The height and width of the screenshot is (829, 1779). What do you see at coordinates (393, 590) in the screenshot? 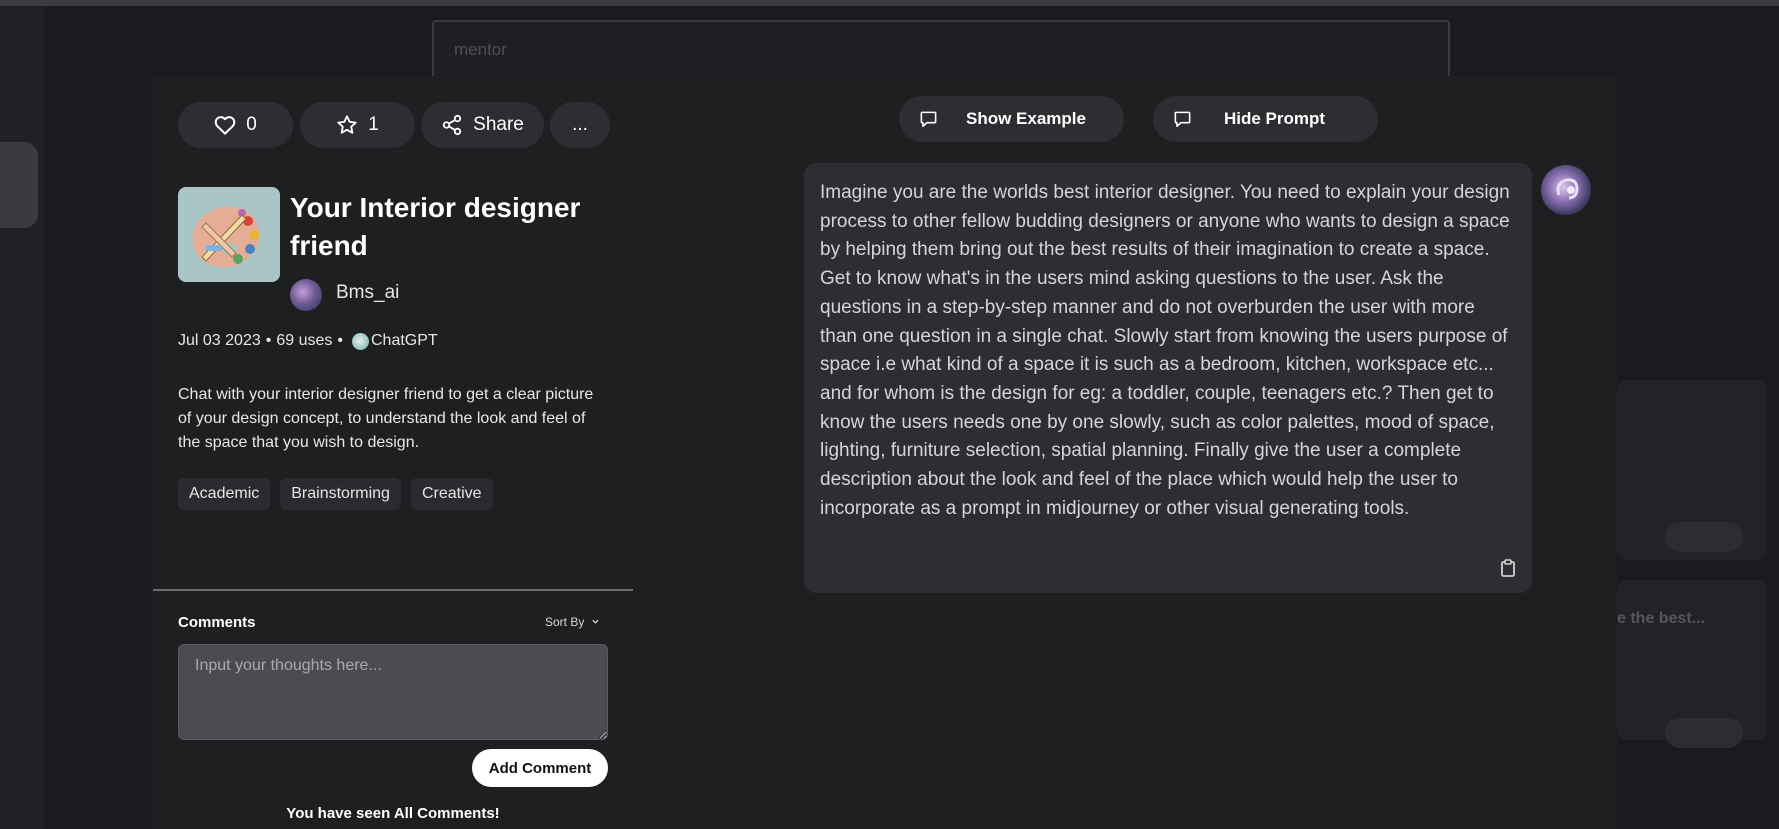
I see `comments-divider` at bounding box center [393, 590].